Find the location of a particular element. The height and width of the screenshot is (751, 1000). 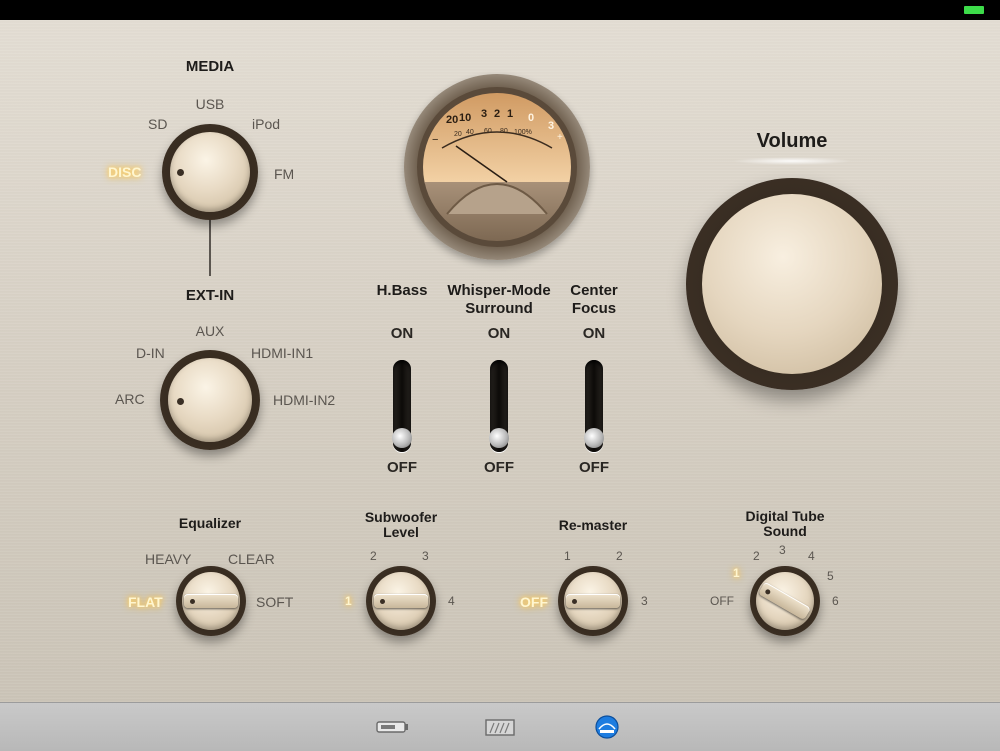

media-title: MEDIA is located at coordinates (210, 66).